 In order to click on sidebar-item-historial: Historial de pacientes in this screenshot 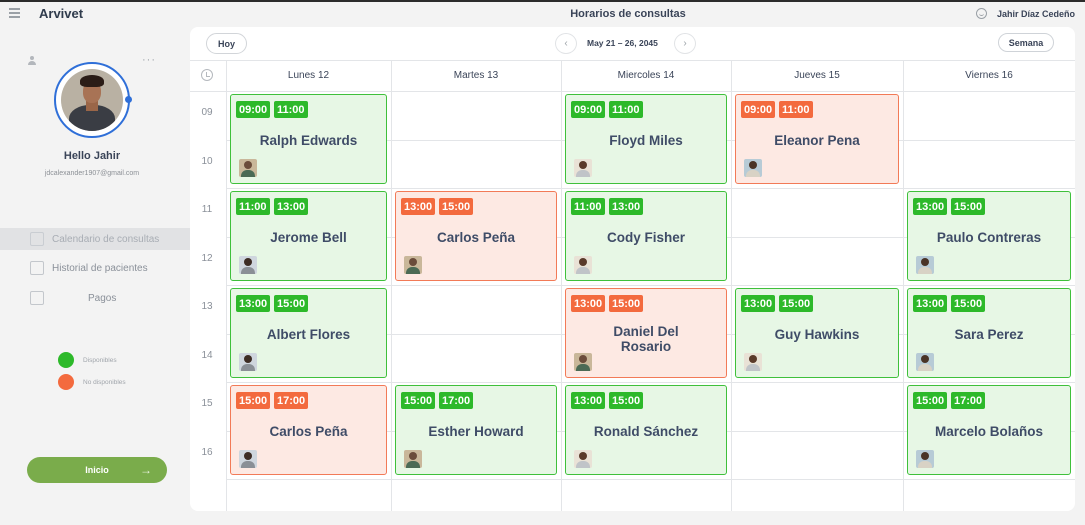, I will do `click(95, 268)`.